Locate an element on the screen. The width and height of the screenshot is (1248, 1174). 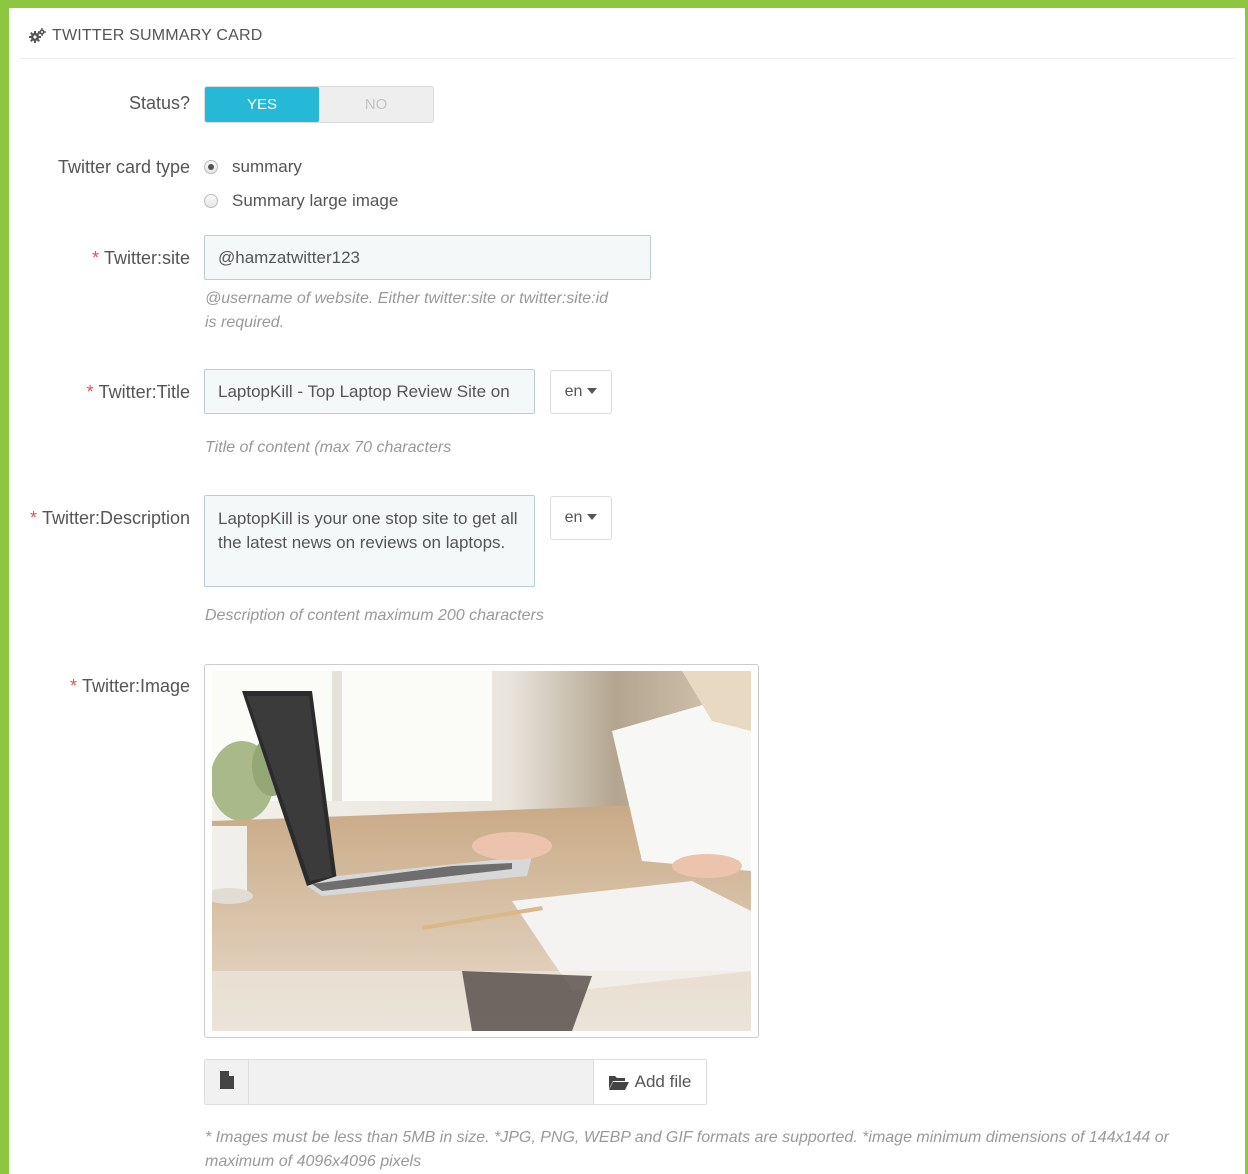
twitter-site-help-line2: is required. is located at coordinates (245, 322).